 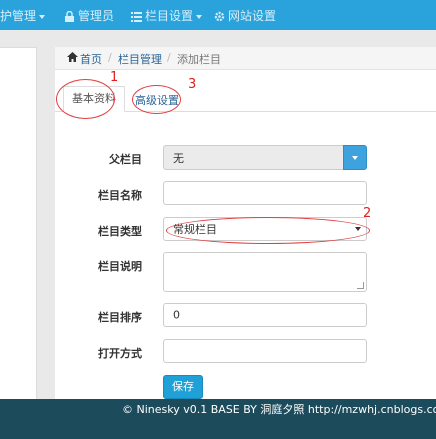 What do you see at coordinates (120, 266) in the screenshot?
I see `column-description-label: 栏目说明` at bounding box center [120, 266].